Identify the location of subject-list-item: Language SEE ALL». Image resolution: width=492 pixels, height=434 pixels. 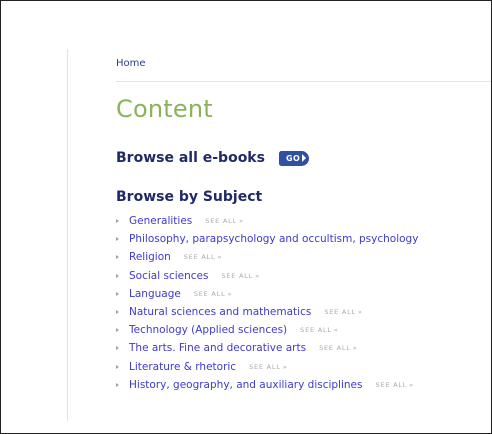
(267, 294).